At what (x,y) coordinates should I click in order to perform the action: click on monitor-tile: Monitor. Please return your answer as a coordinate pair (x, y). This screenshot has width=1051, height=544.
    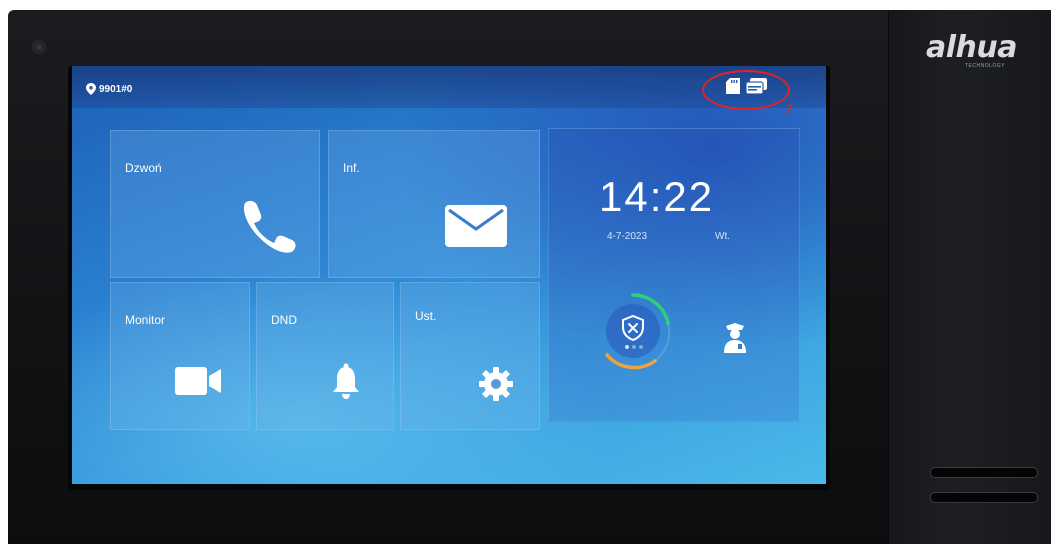
    Looking at the image, I should click on (180, 356).